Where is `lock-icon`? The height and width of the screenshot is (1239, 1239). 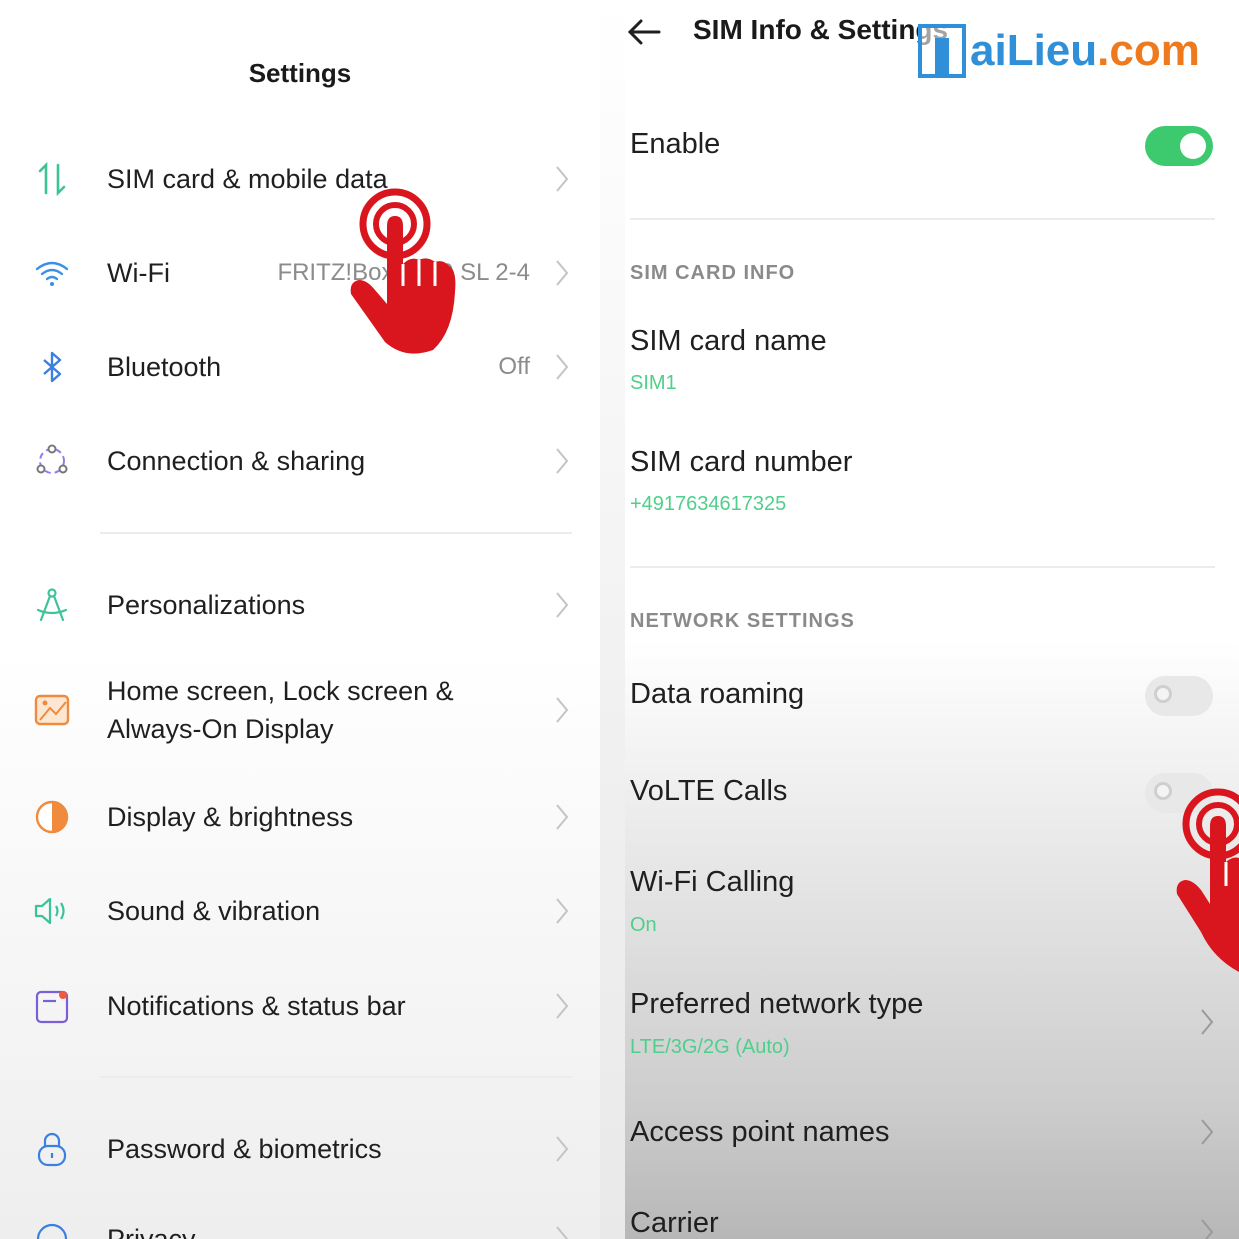 lock-icon is located at coordinates (52, 1149).